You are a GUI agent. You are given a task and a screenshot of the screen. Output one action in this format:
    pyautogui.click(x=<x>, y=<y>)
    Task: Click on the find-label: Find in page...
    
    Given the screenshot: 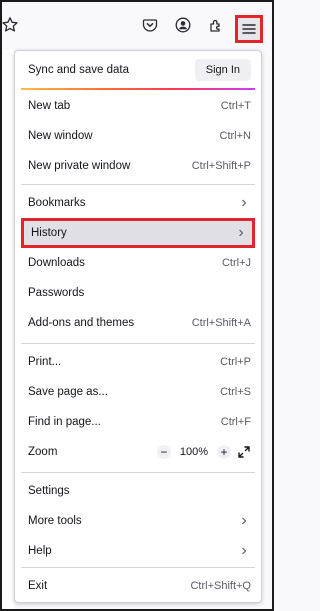 What is the action you would take?
    pyautogui.click(x=64, y=422)
    